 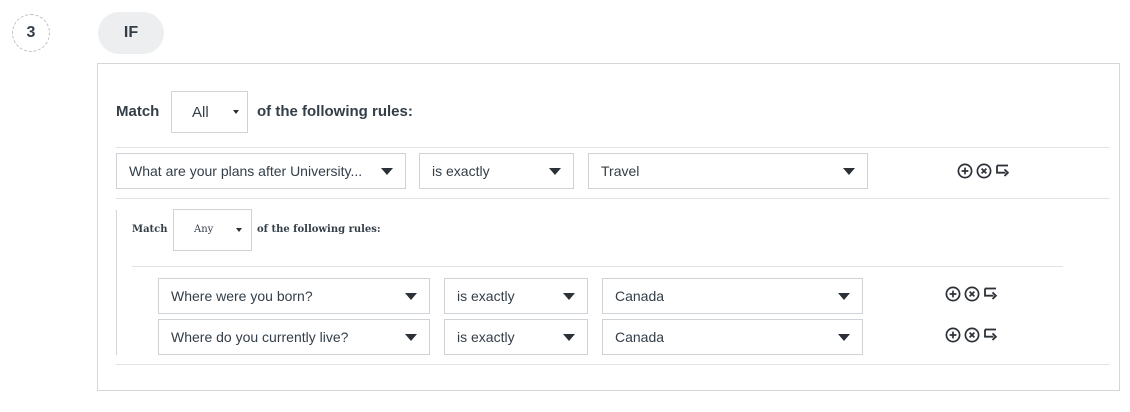 What do you see at coordinates (200, 112) in the screenshot?
I see `outer-match-value: All` at bounding box center [200, 112].